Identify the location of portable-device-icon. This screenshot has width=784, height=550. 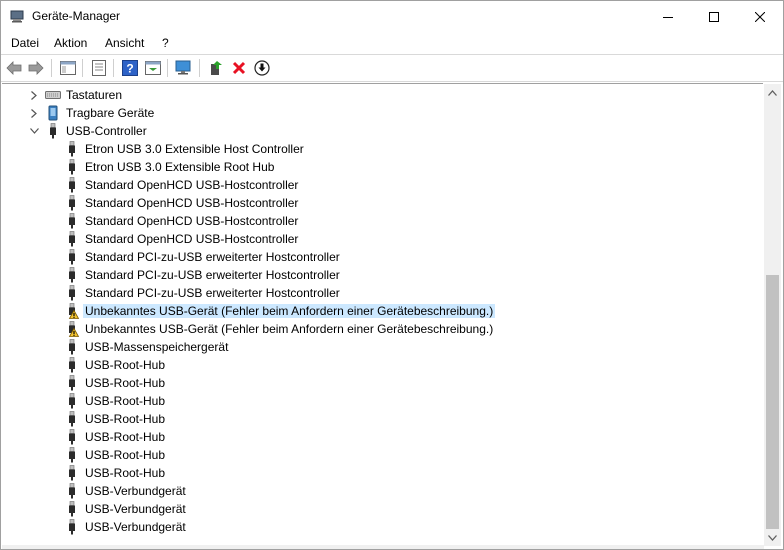
(53, 113).